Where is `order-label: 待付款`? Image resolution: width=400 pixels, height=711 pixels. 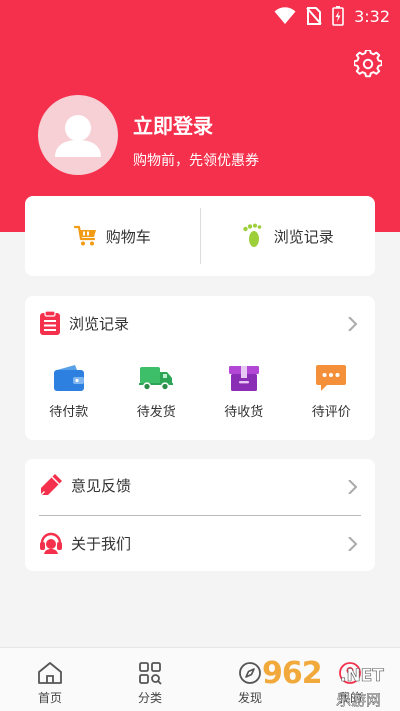 order-label: 待付款 is located at coordinates (69, 412).